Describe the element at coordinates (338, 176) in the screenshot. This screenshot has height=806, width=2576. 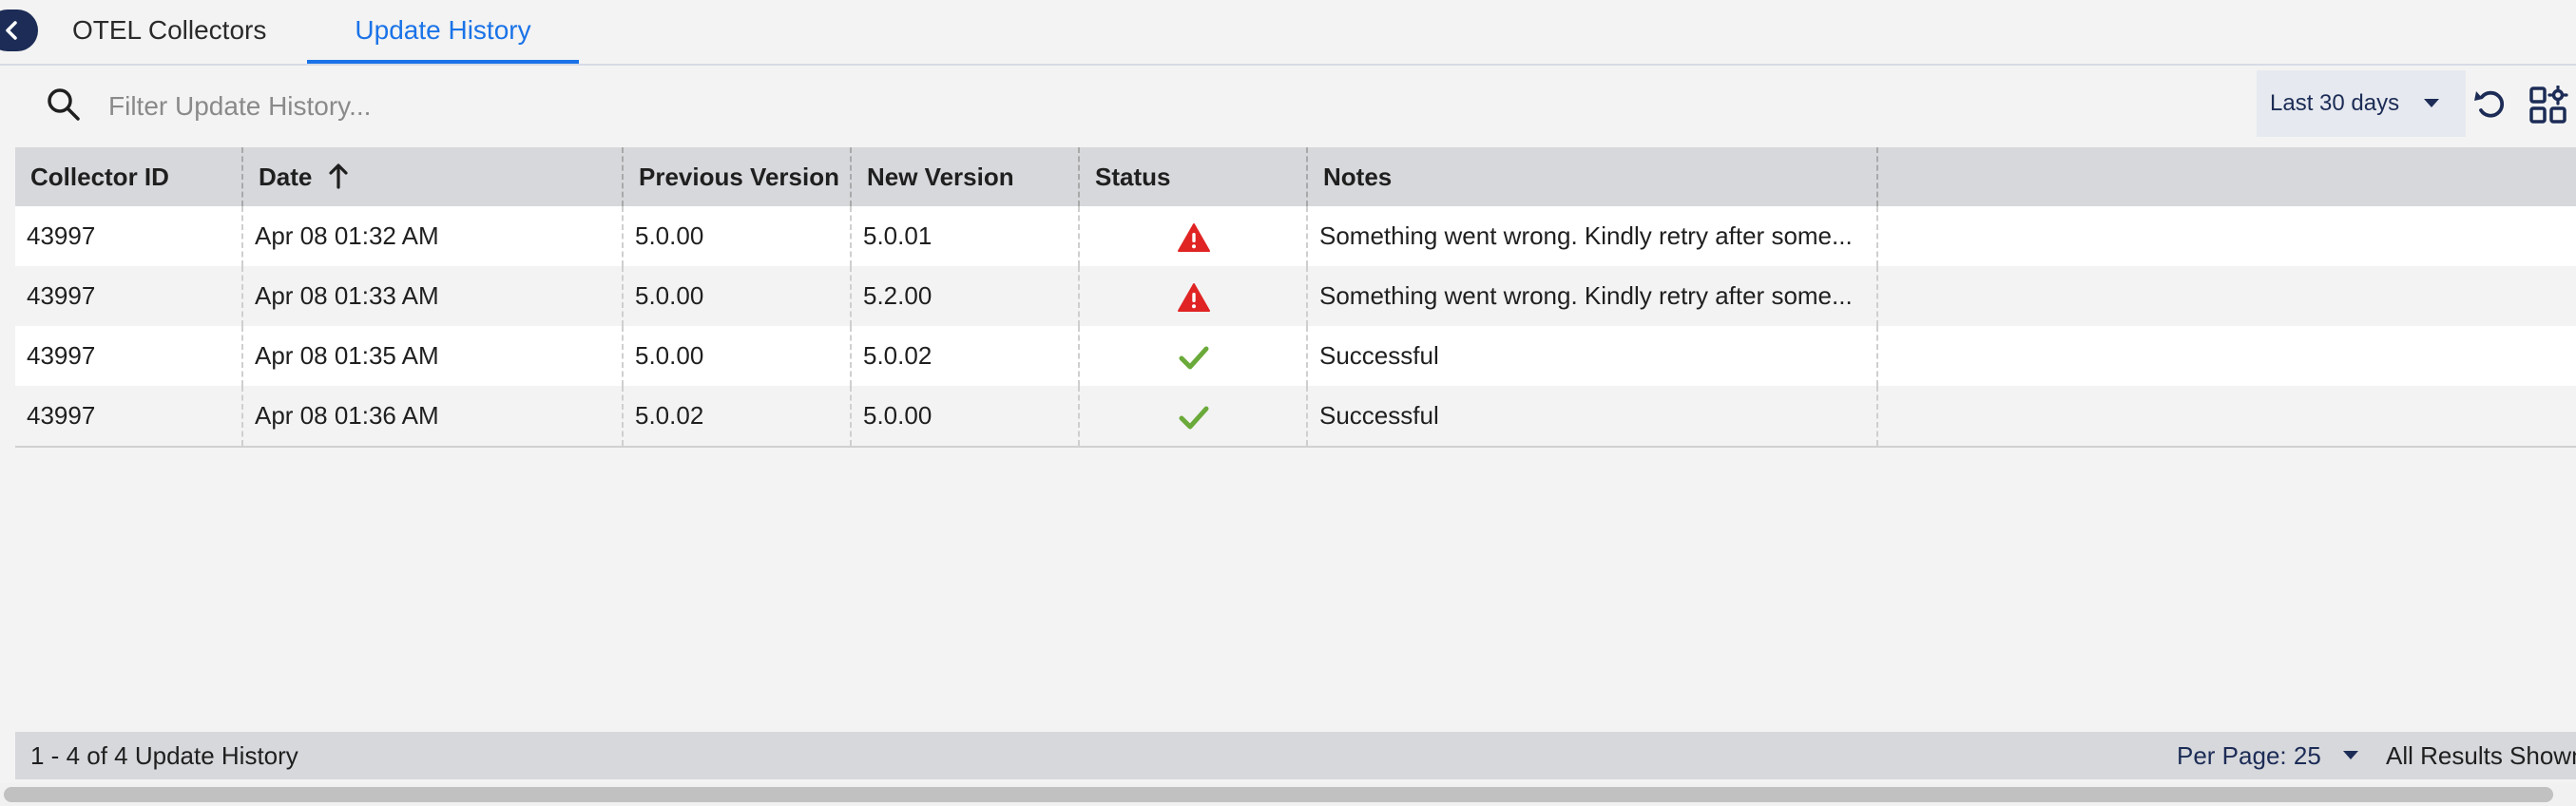
I see `sort-ascending-icon` at that location.